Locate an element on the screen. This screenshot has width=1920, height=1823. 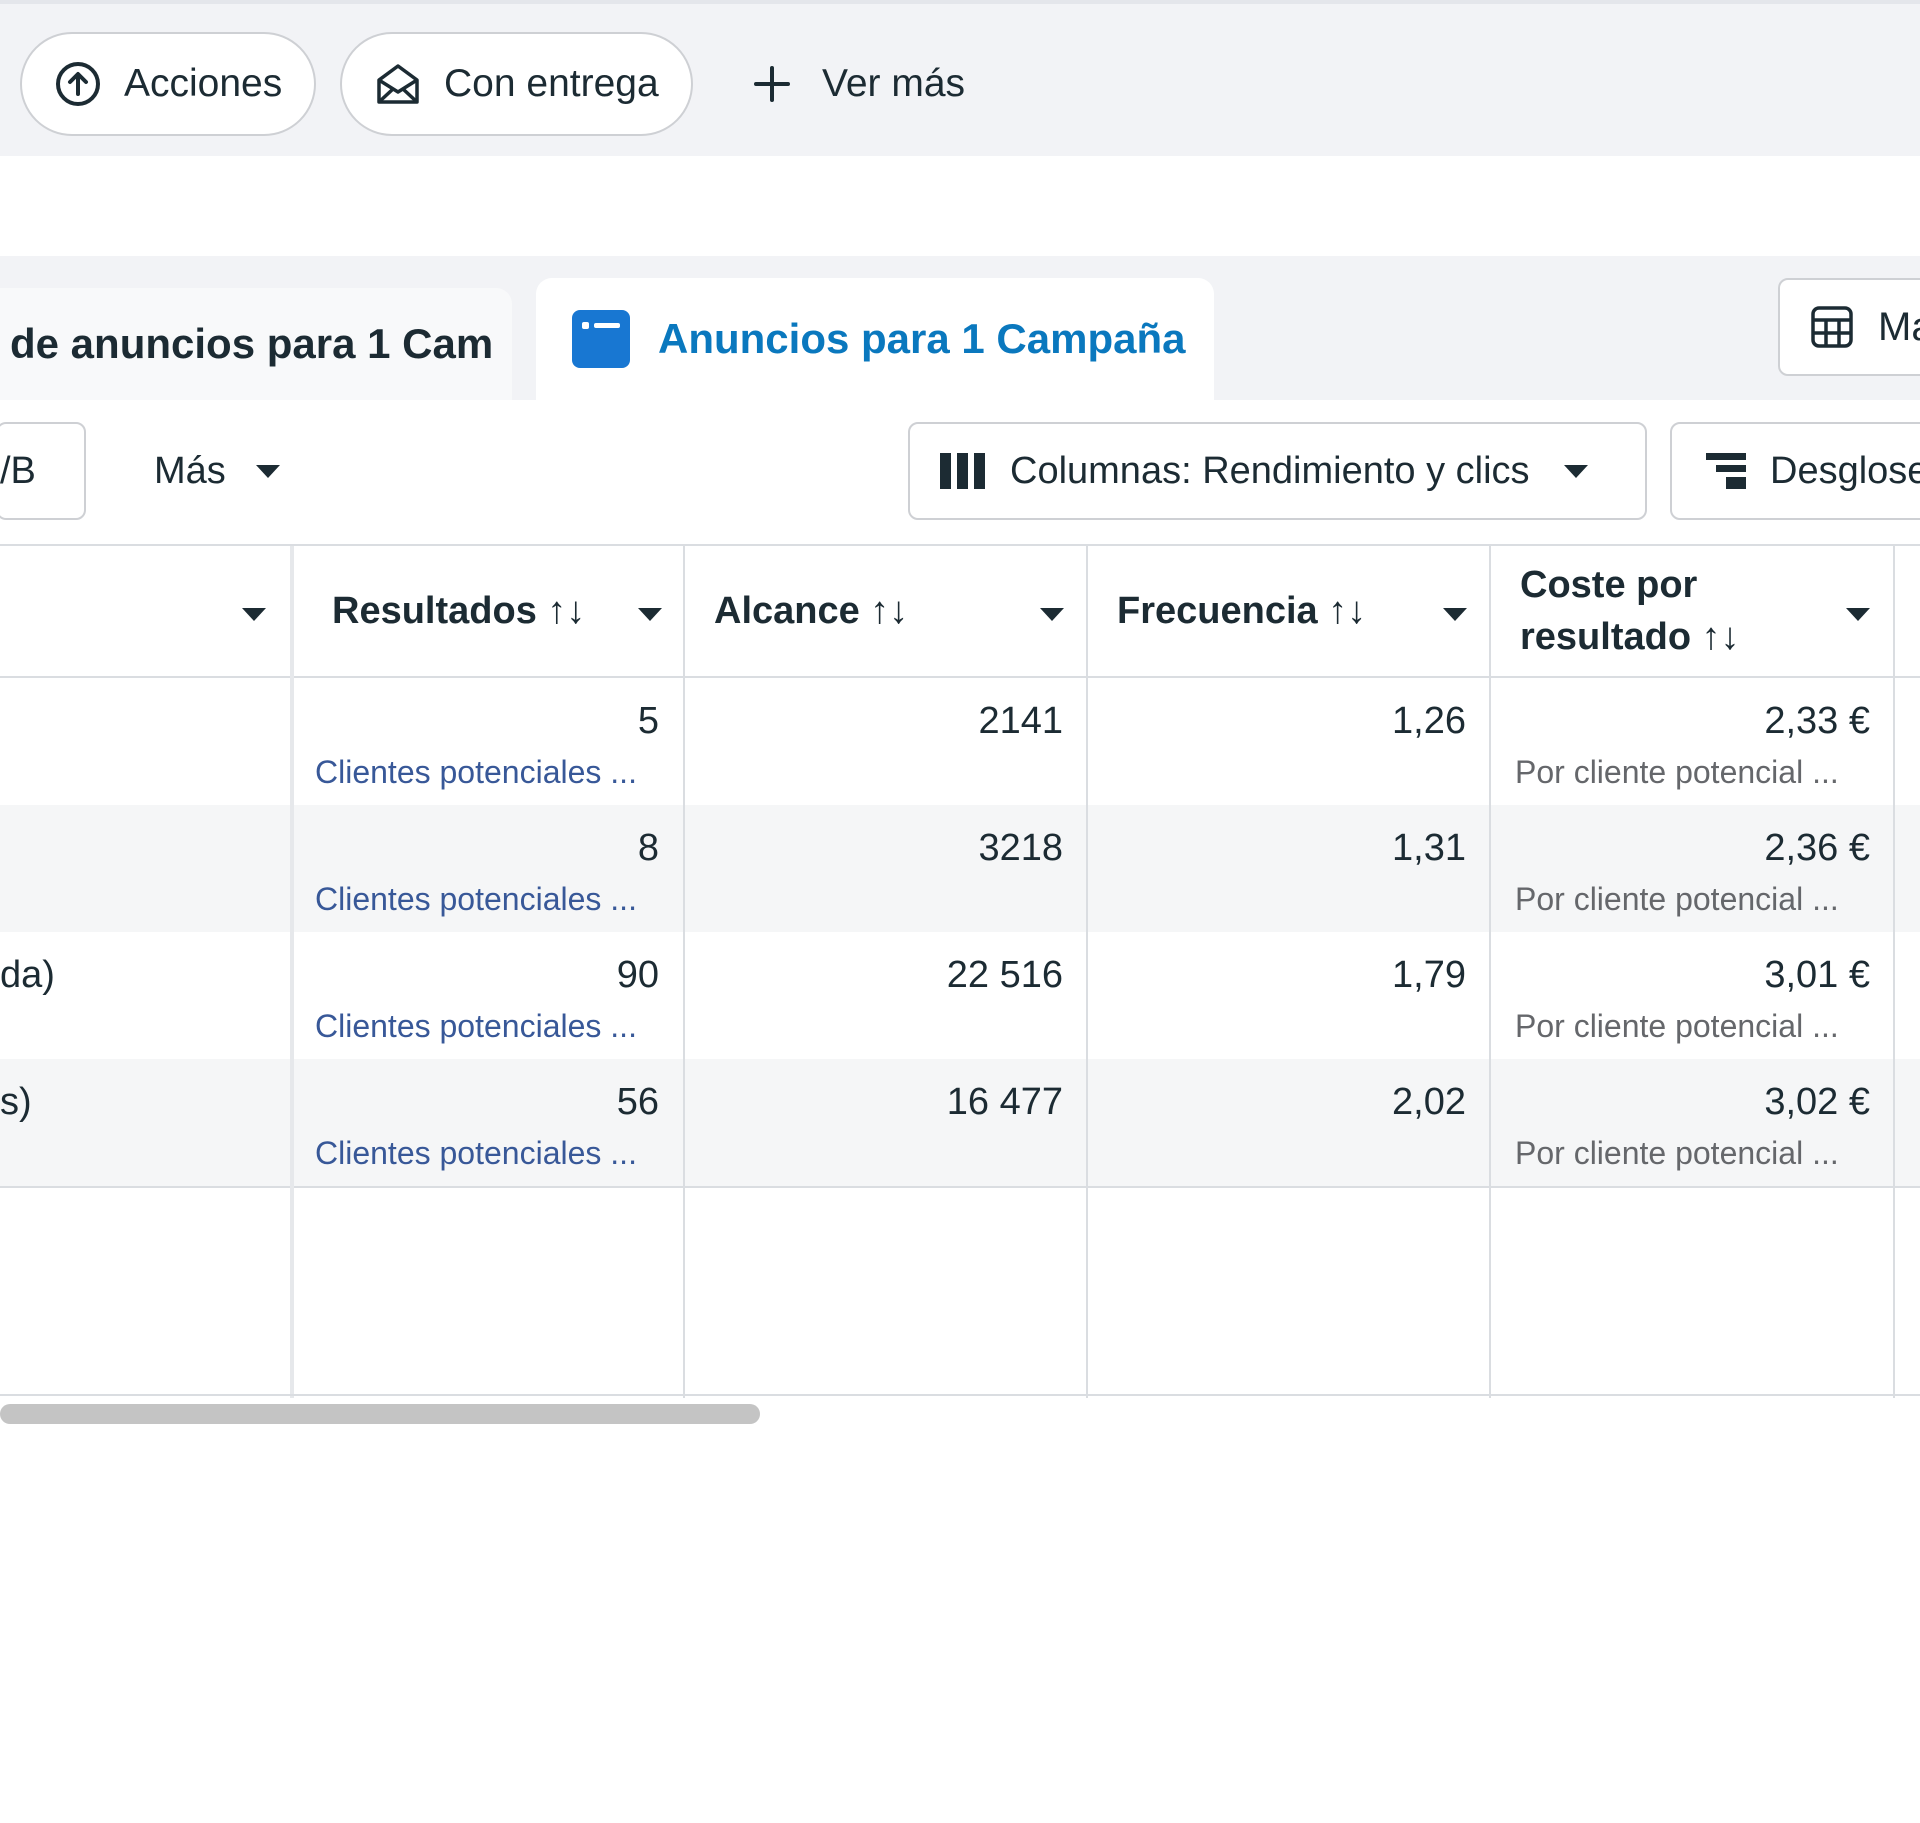
tab-ads: Anuncios para 1 Campaña is located at coordinates (875, 339).